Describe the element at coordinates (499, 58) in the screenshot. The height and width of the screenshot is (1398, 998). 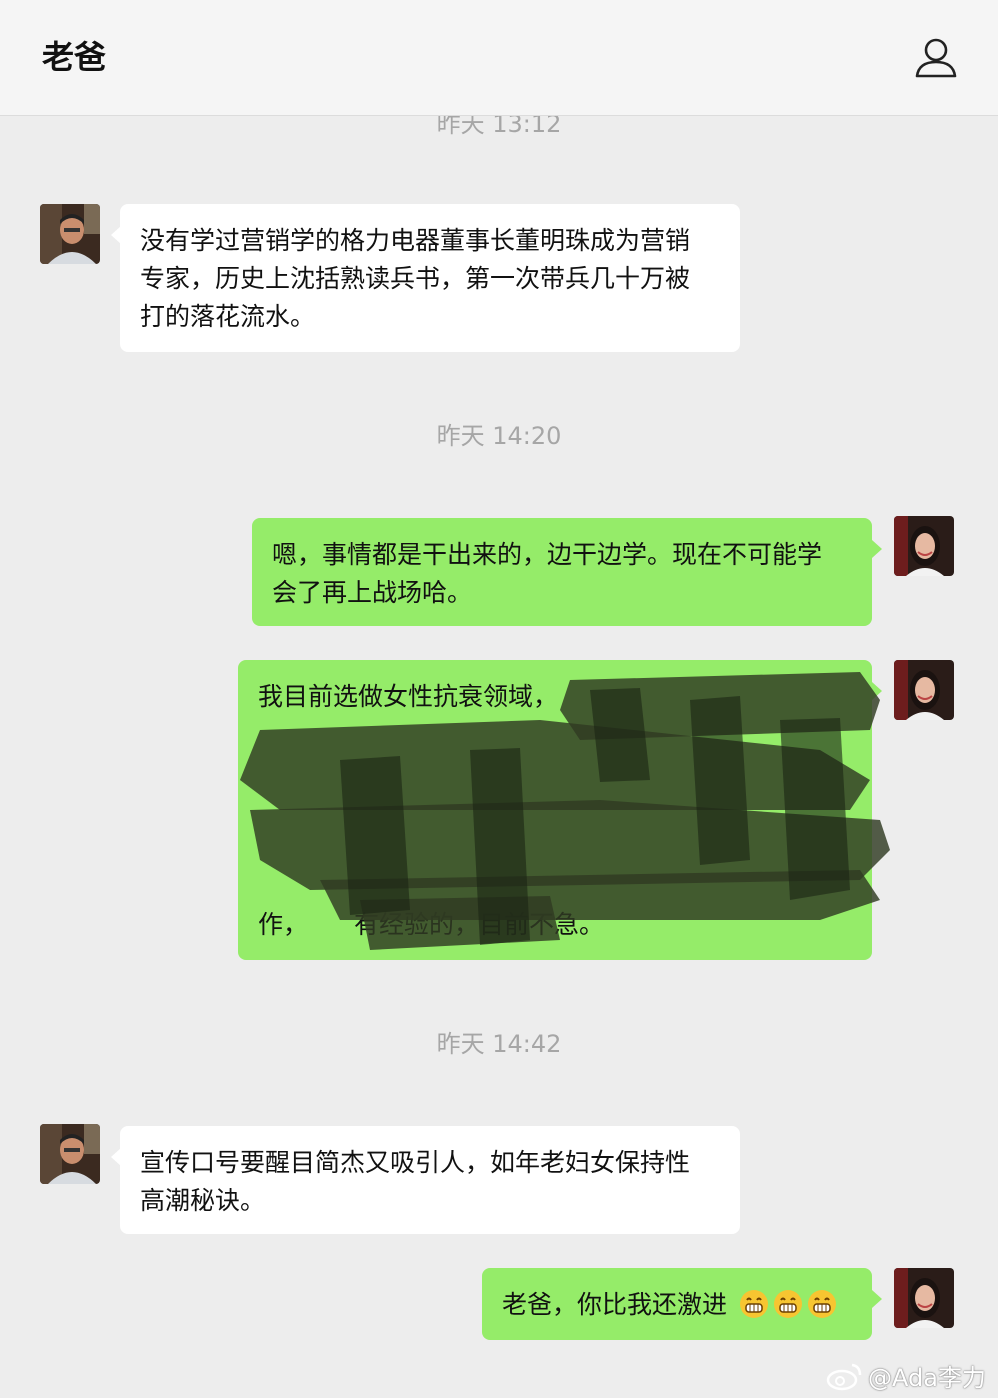
I see `chat-header: 老爸` at that location.